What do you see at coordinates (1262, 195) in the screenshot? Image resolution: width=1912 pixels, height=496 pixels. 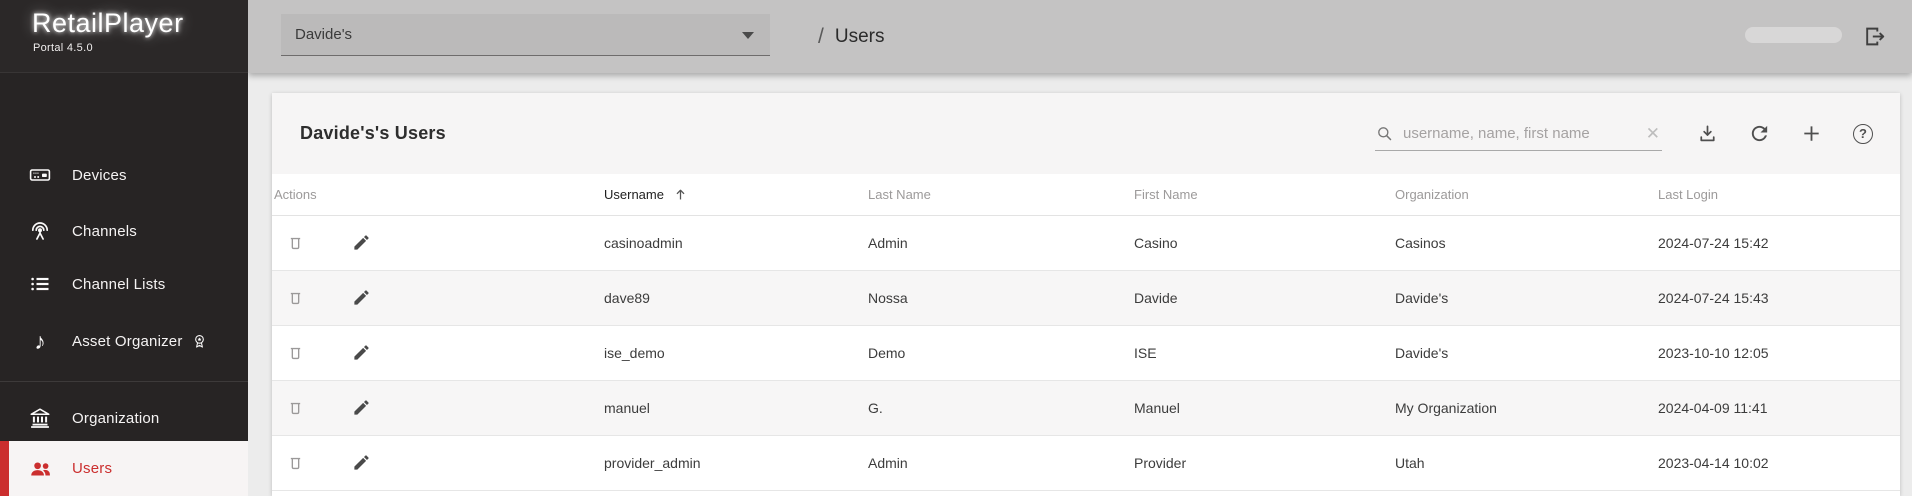 I see `column-header-first-name: First Name` at bounding box center [1262, 195].